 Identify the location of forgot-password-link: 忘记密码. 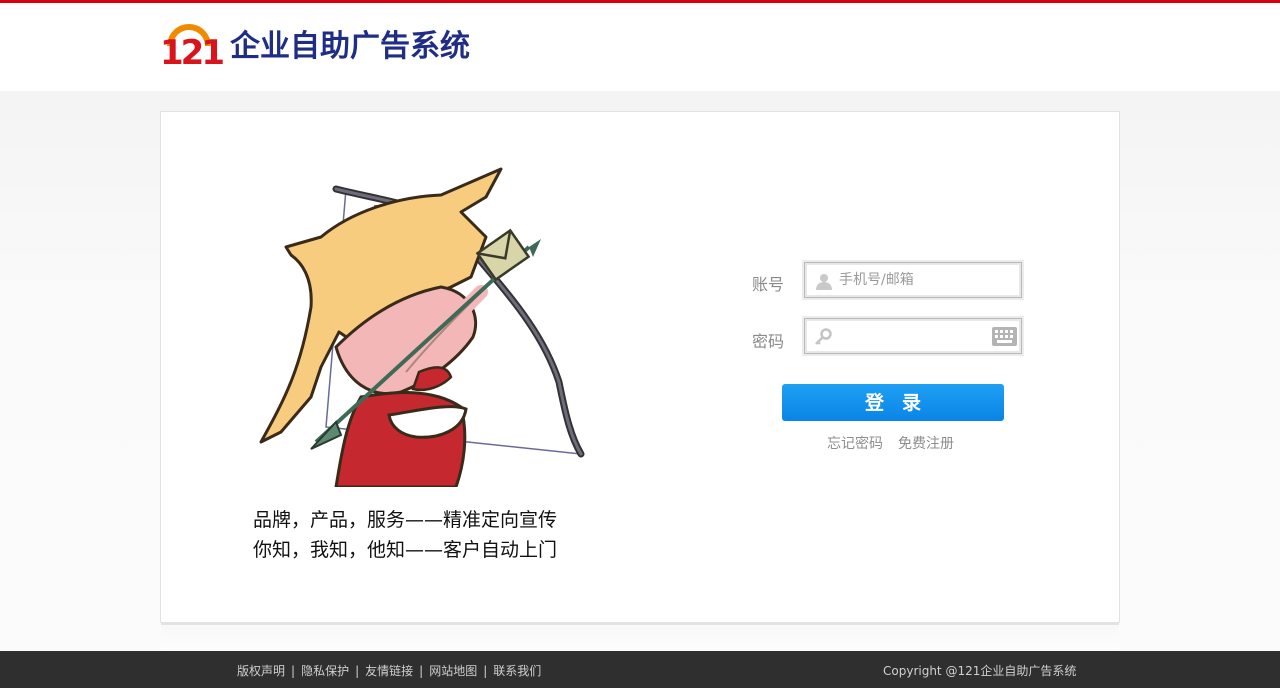
(855, 444).